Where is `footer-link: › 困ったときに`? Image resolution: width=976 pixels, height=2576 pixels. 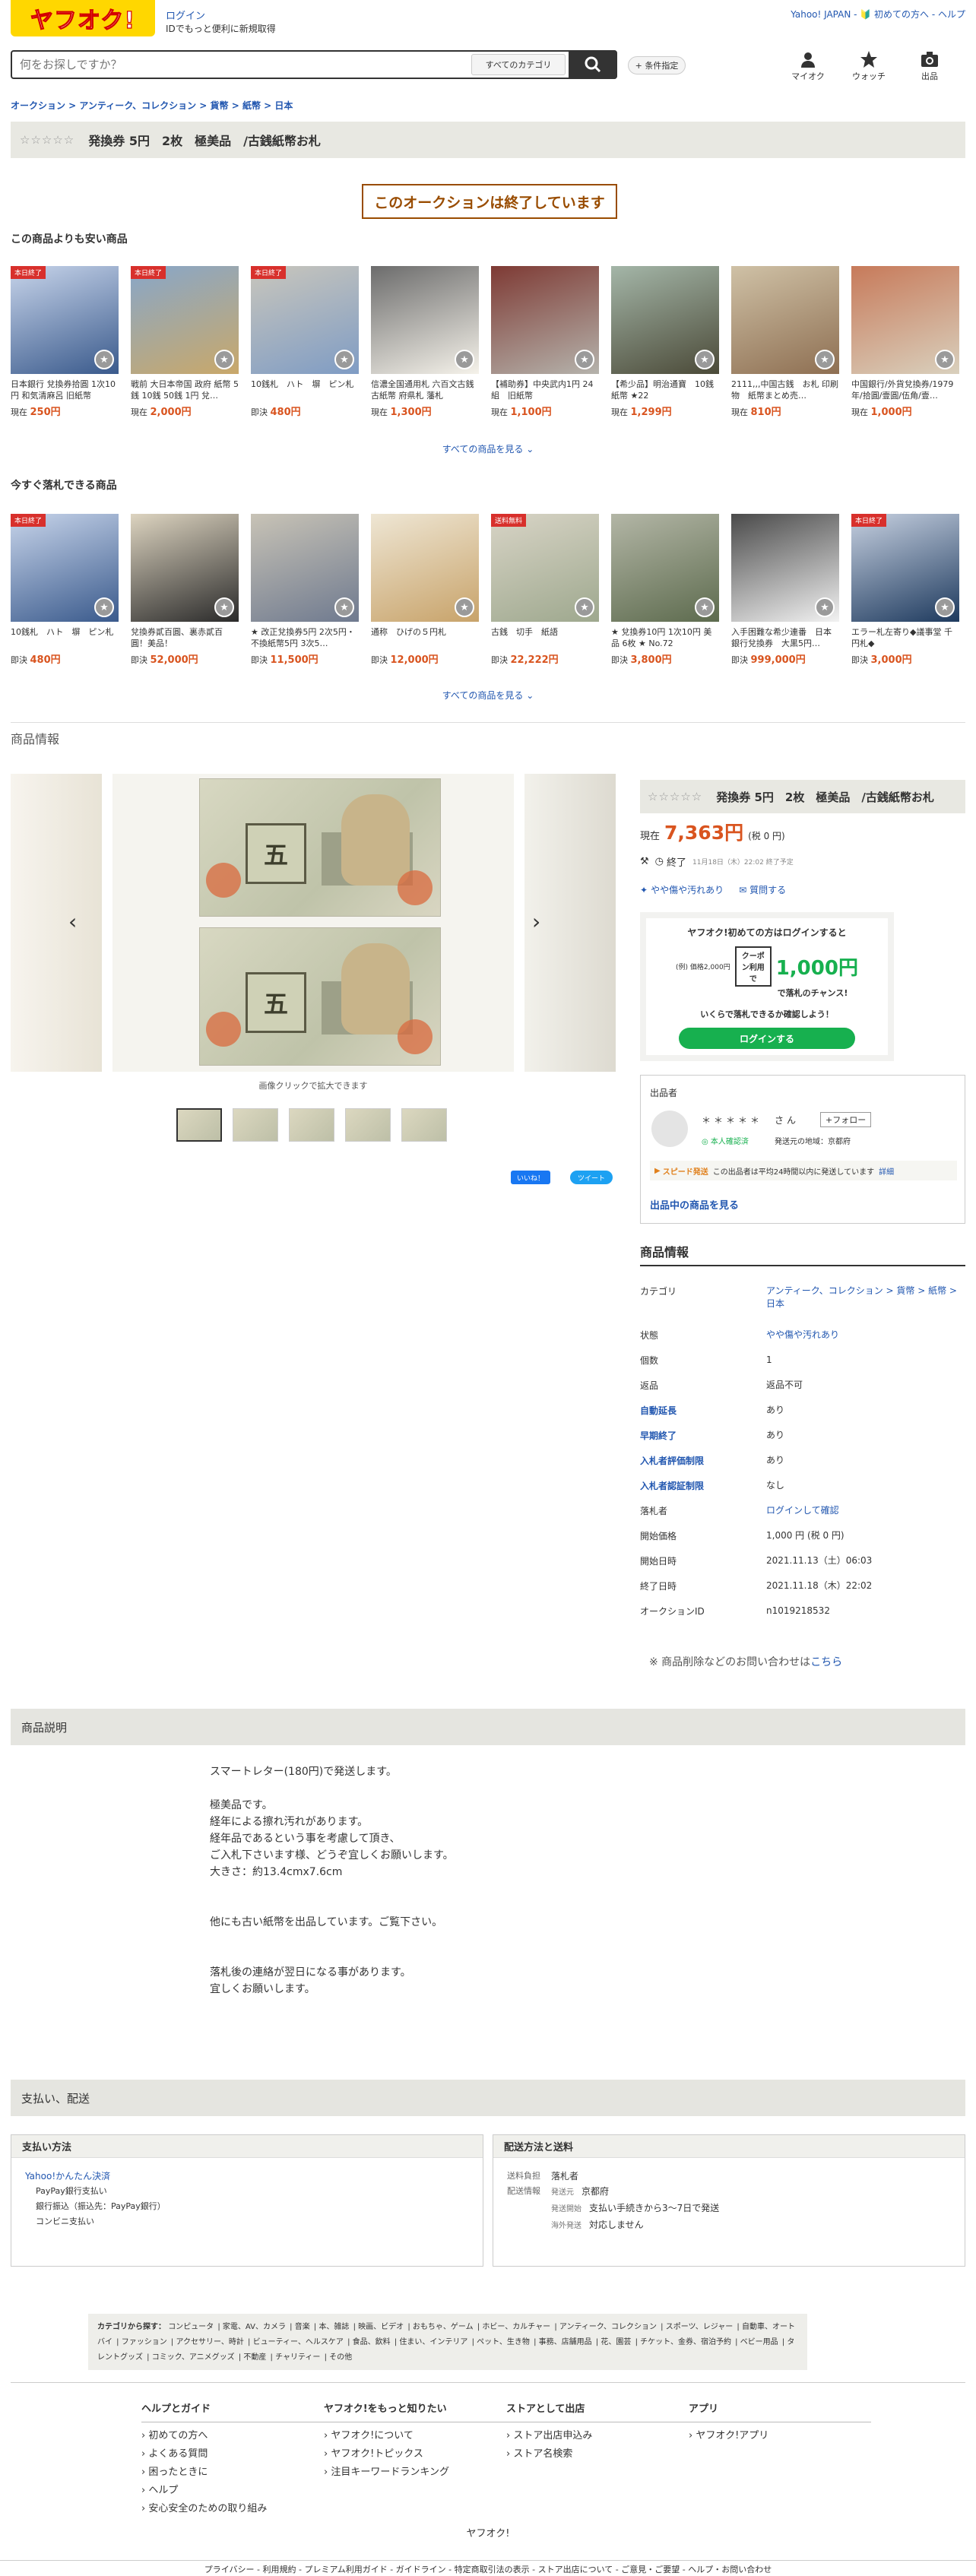 footer-link: › 困ったときに is located at coordinates (232, 2473).